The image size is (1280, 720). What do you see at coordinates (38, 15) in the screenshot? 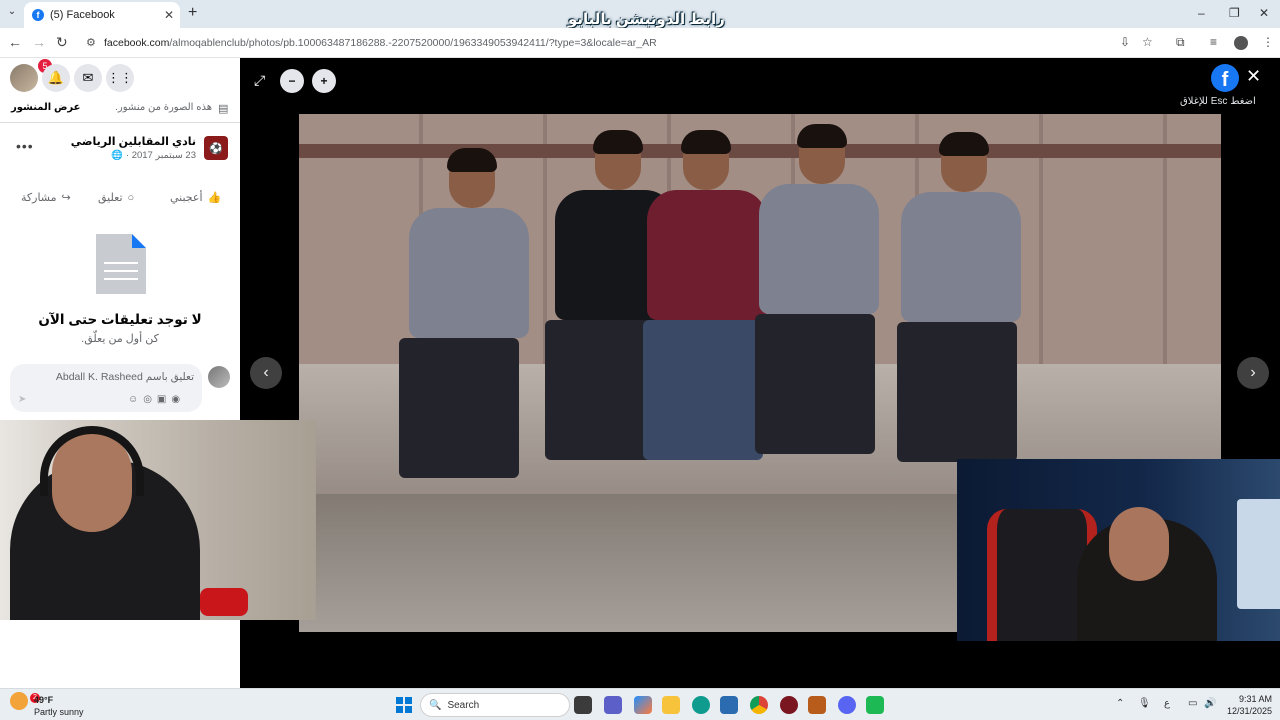
I see `facebook-favicon-icon: f` at bounding box center [38, 15].